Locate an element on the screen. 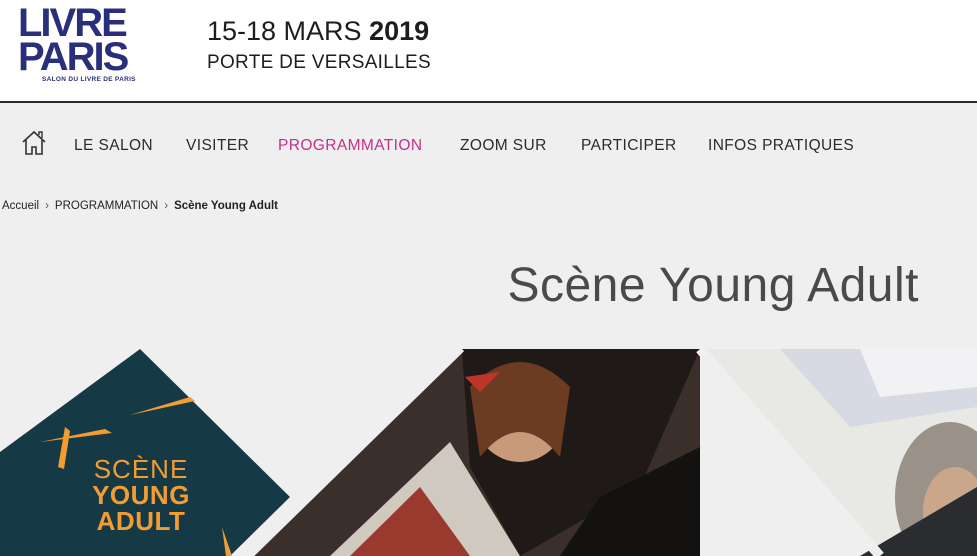  badge-line1: SCÈNE is located at coordinates (141, 469).